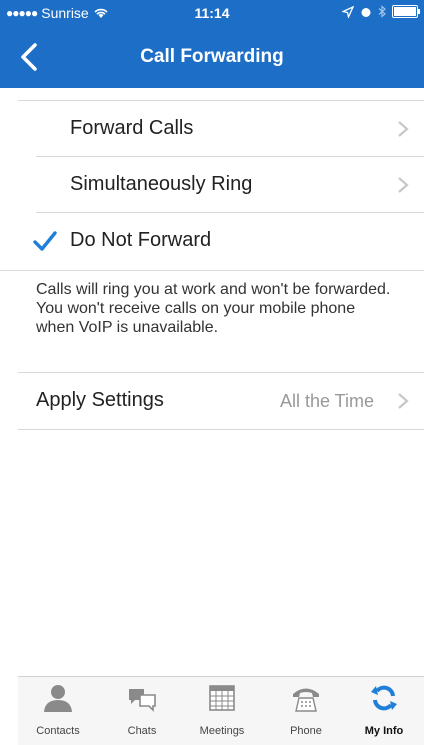  Describe the element at coordinates (306, 700) in the screenshot. I see `phone-icon` at that location.